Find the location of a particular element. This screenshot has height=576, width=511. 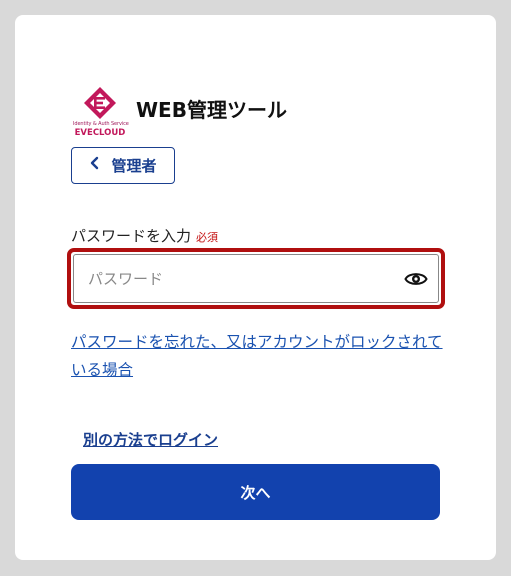

required-badge: 必須 is located at coordinates (207, 237).